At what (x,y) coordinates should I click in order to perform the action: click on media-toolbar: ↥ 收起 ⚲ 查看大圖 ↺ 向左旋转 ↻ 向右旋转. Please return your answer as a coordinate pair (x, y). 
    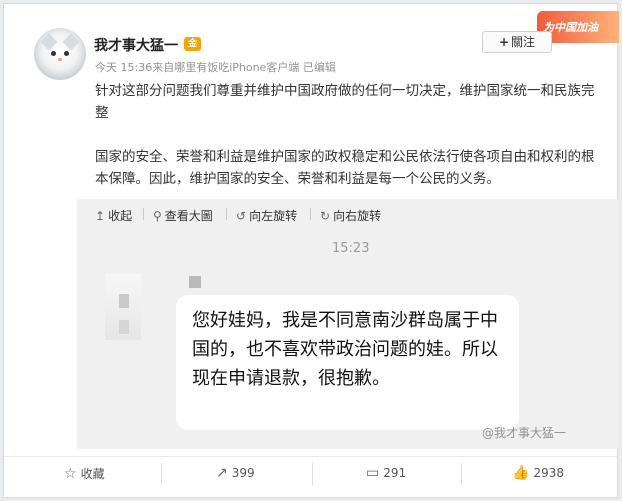
    Looking at the image, I should click on (347, 214).